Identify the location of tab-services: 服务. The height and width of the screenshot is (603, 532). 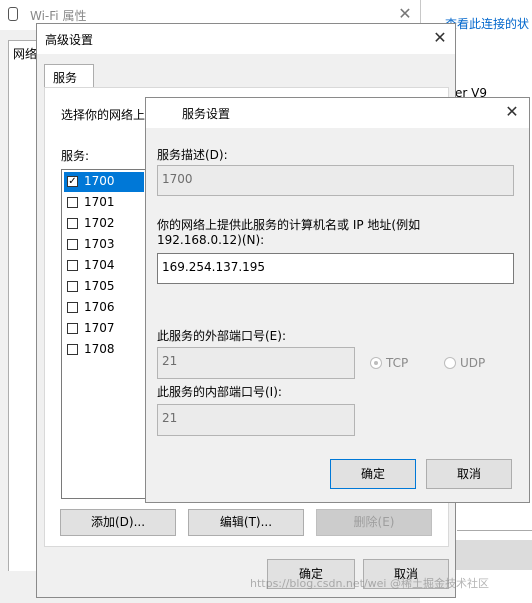
(69, 76).